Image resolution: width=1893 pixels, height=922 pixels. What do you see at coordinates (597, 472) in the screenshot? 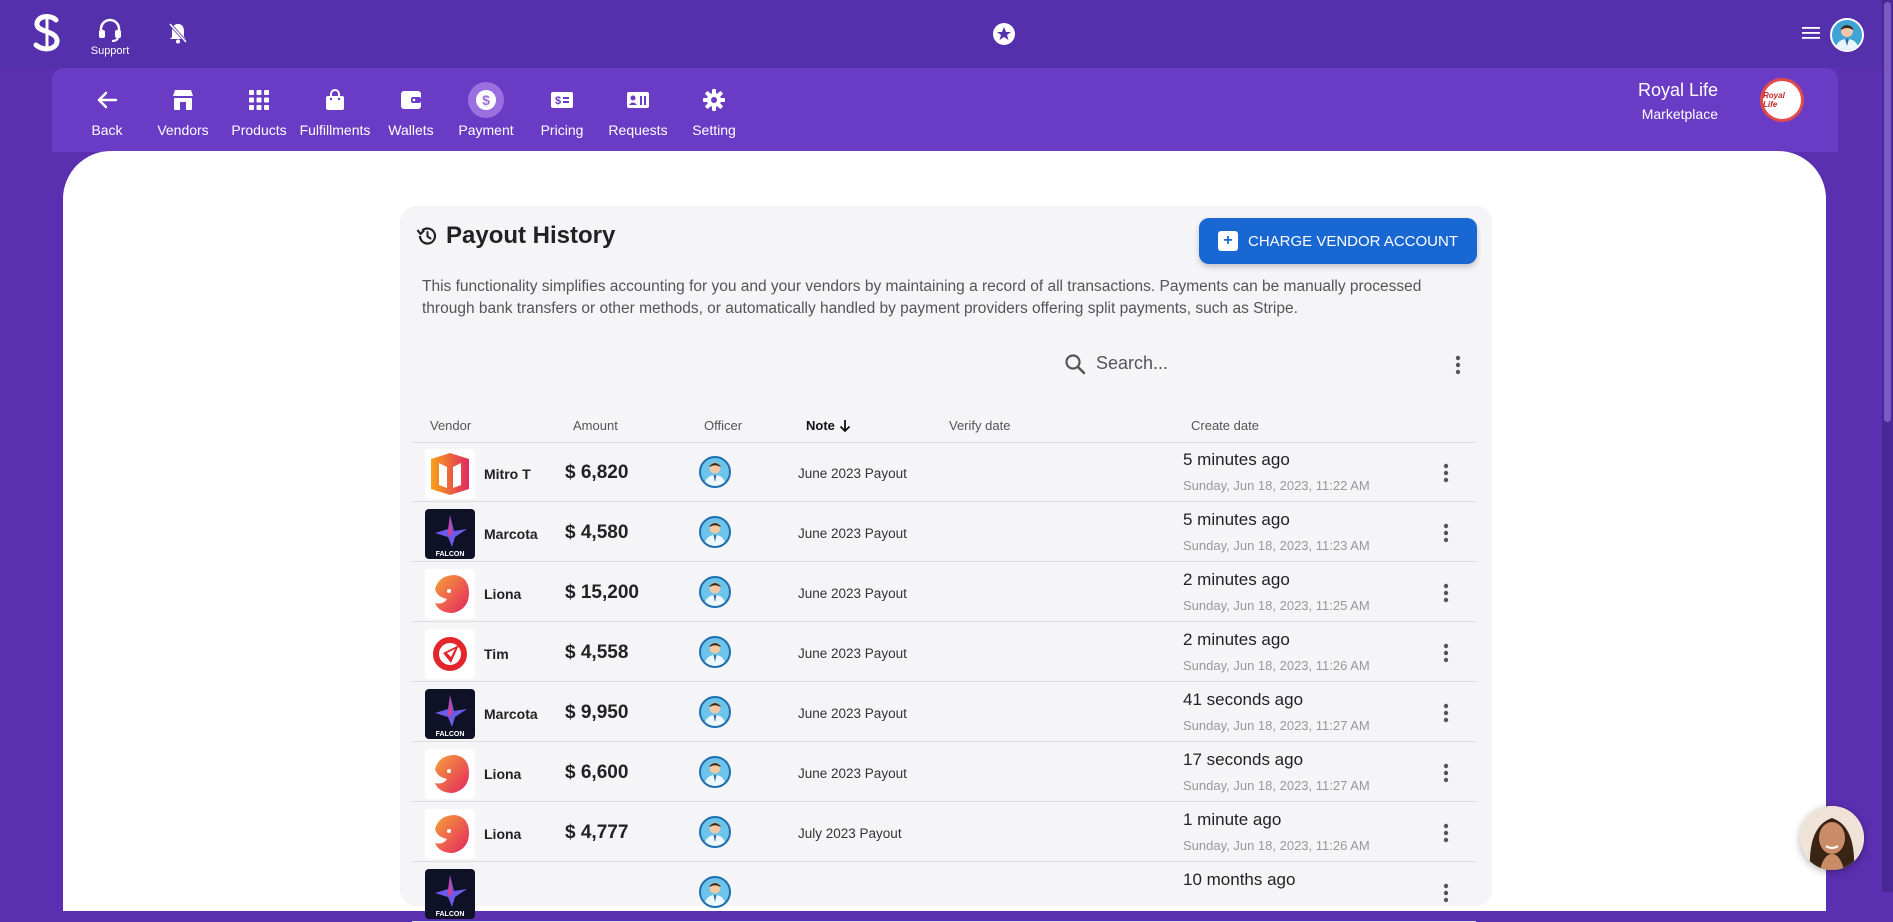
I see `payout-amount: $ 6,820` at bounding box center [597, 472].